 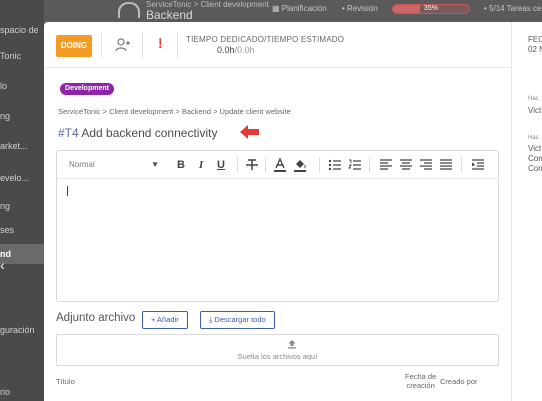 I want to click on time-value: 0.0h/0.0h, so click(x=236, y=50).